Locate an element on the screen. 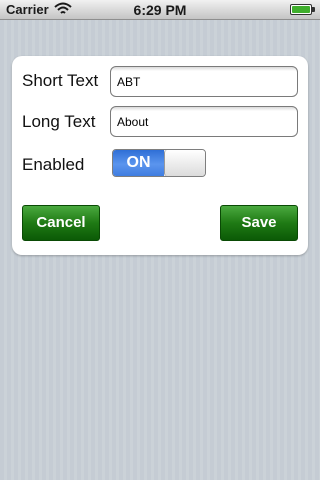  status-bar: Carrier 6:29 PM is located at coordinates (160, 10).